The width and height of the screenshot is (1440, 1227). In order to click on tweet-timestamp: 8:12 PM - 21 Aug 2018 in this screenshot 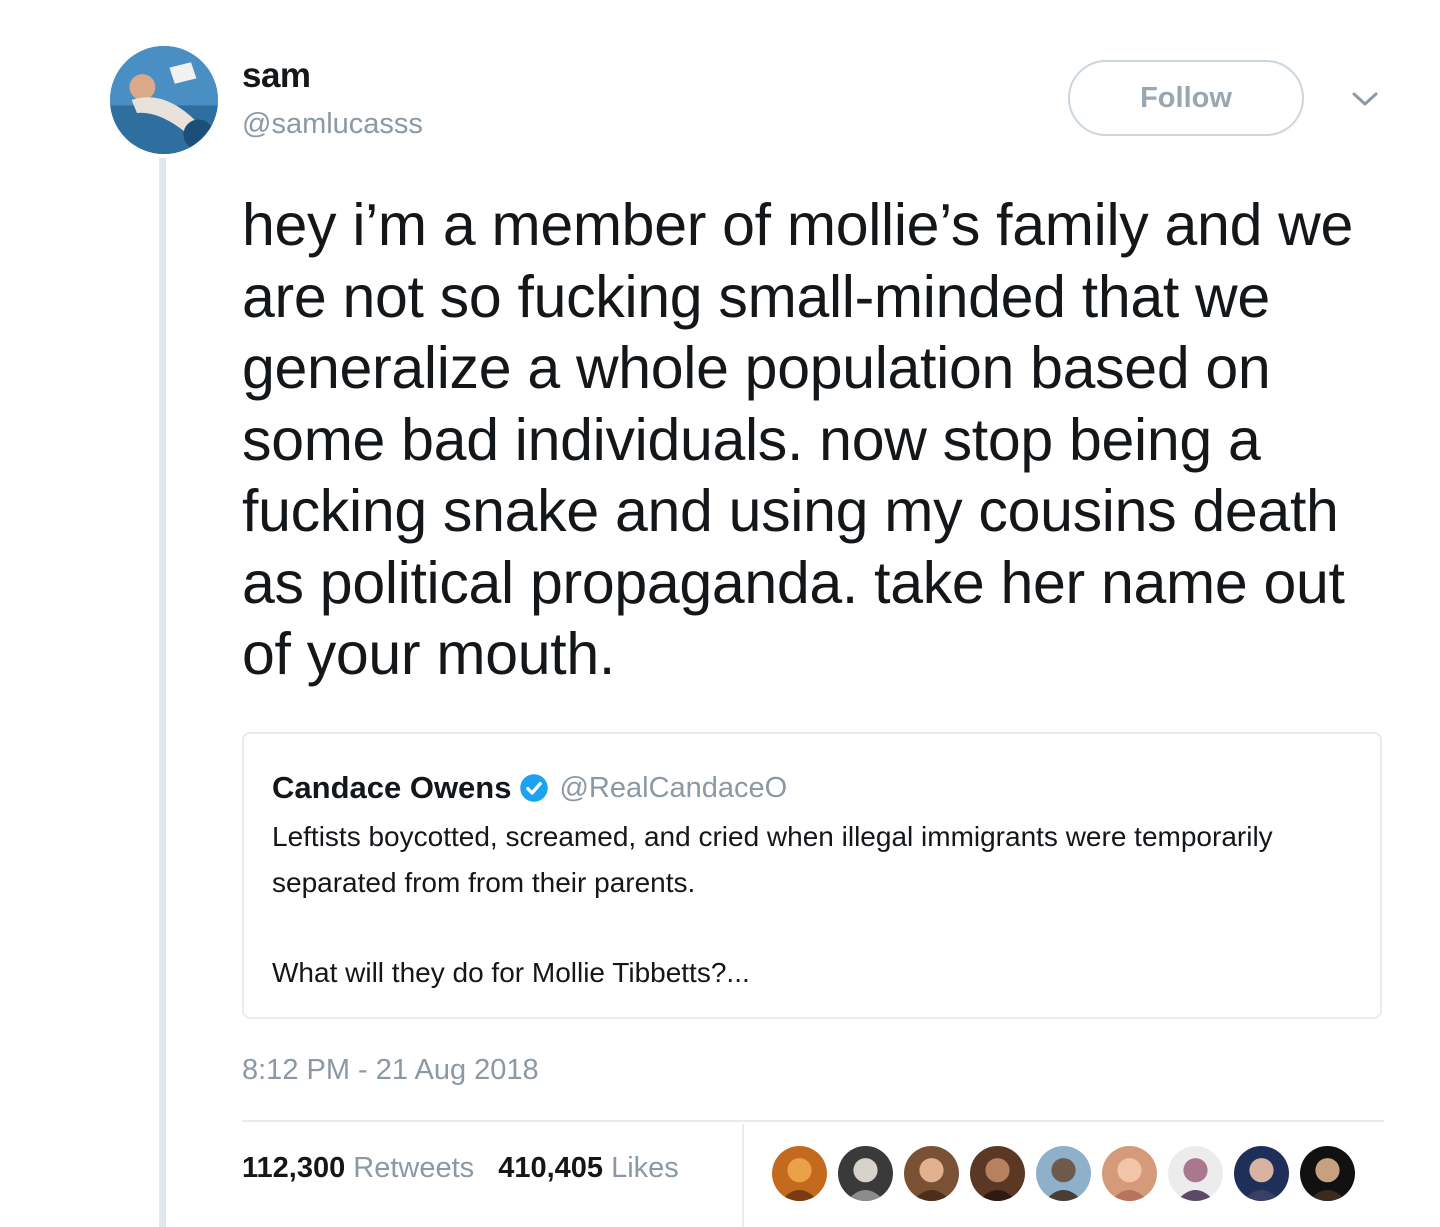, I will do `click(390, 1070)`.